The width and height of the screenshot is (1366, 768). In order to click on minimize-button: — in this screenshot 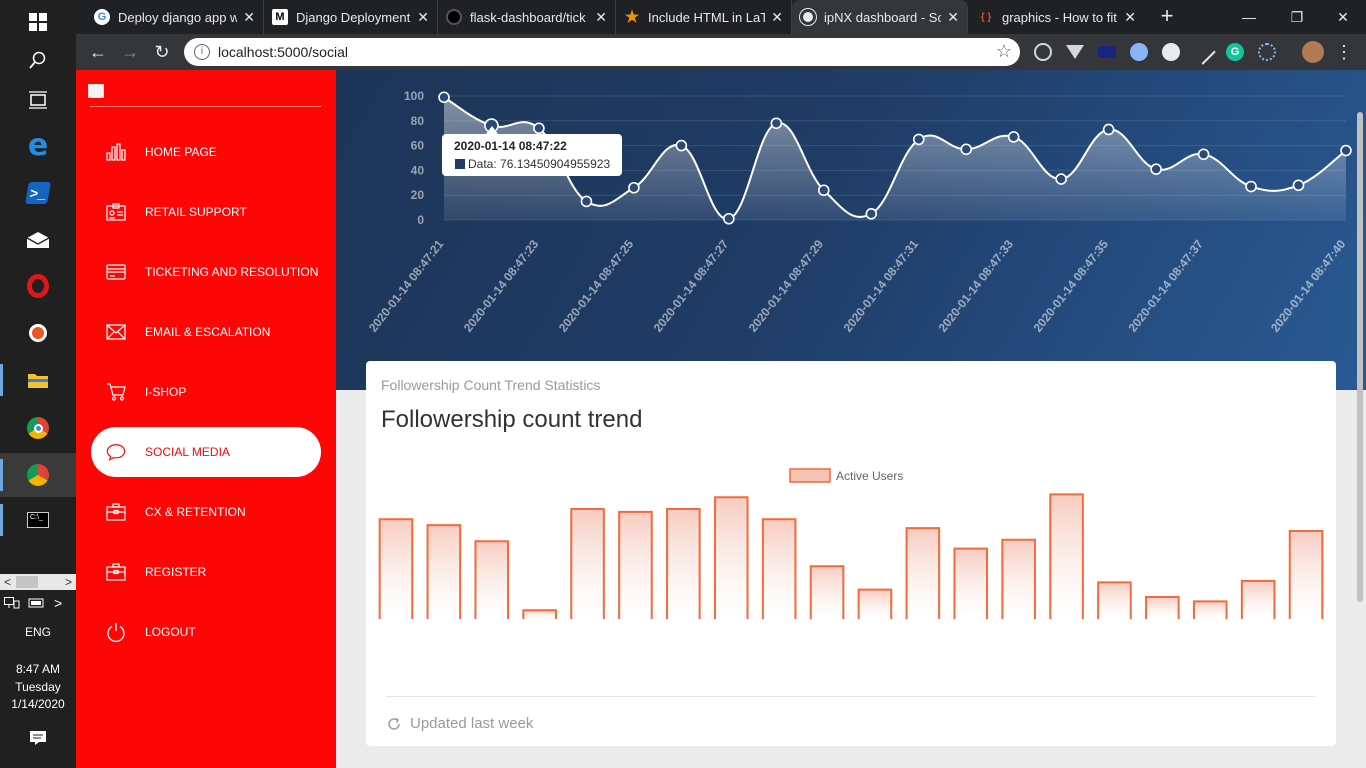, I will do `click(1249, 17)`.